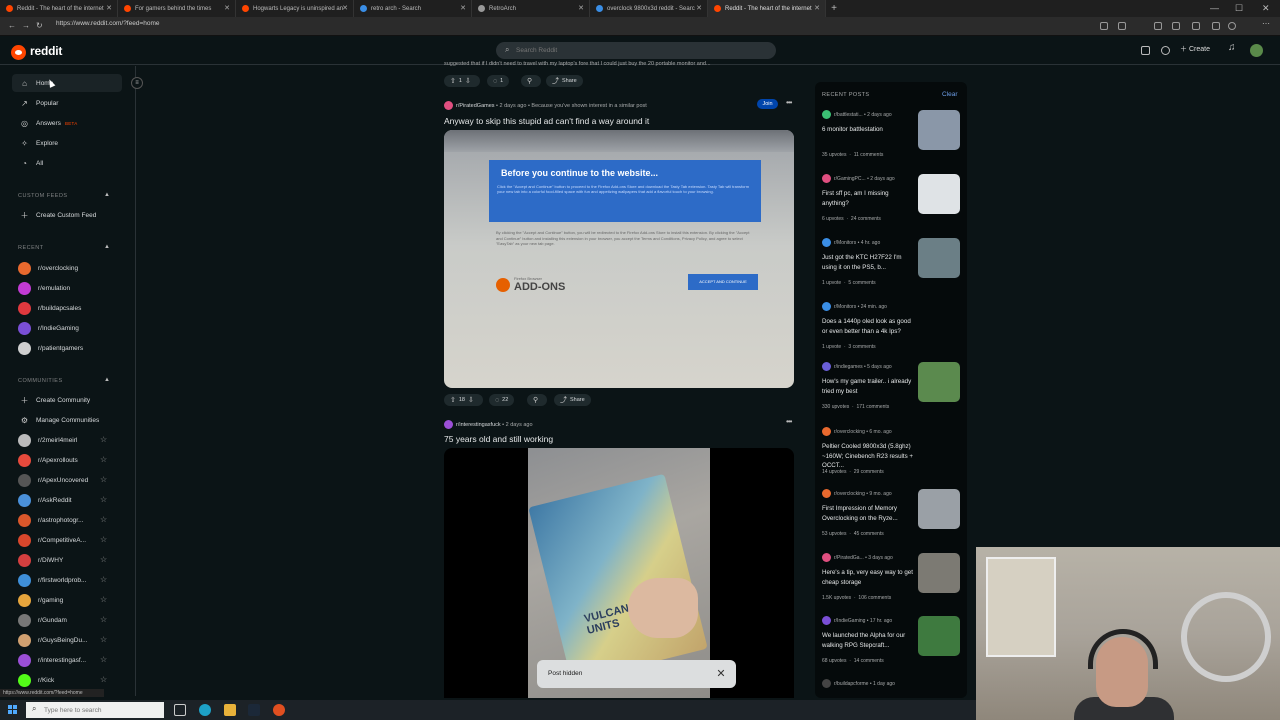  I want to click on communities-heading: COMMUNITIES, so click(40, 381).